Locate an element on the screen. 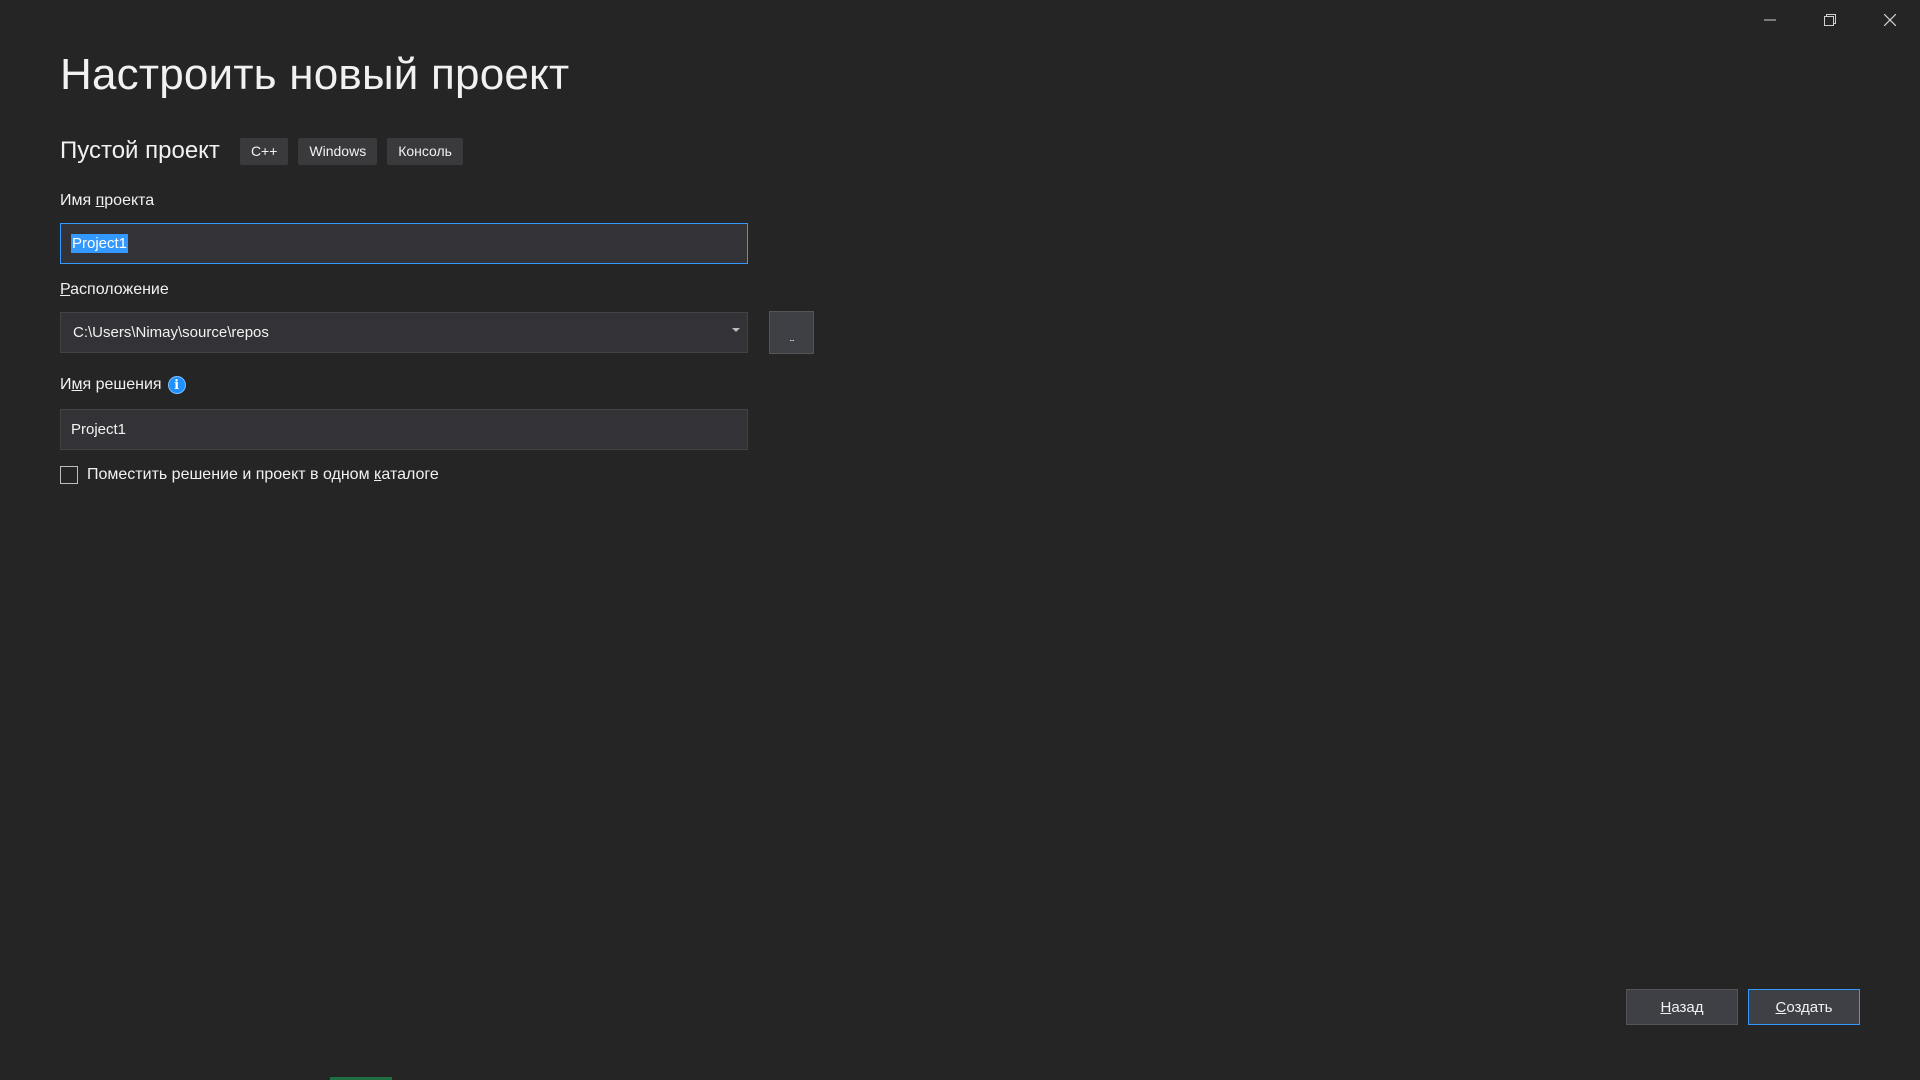  project-name-label-mnemonic: п is located at coordinates (100, 200).